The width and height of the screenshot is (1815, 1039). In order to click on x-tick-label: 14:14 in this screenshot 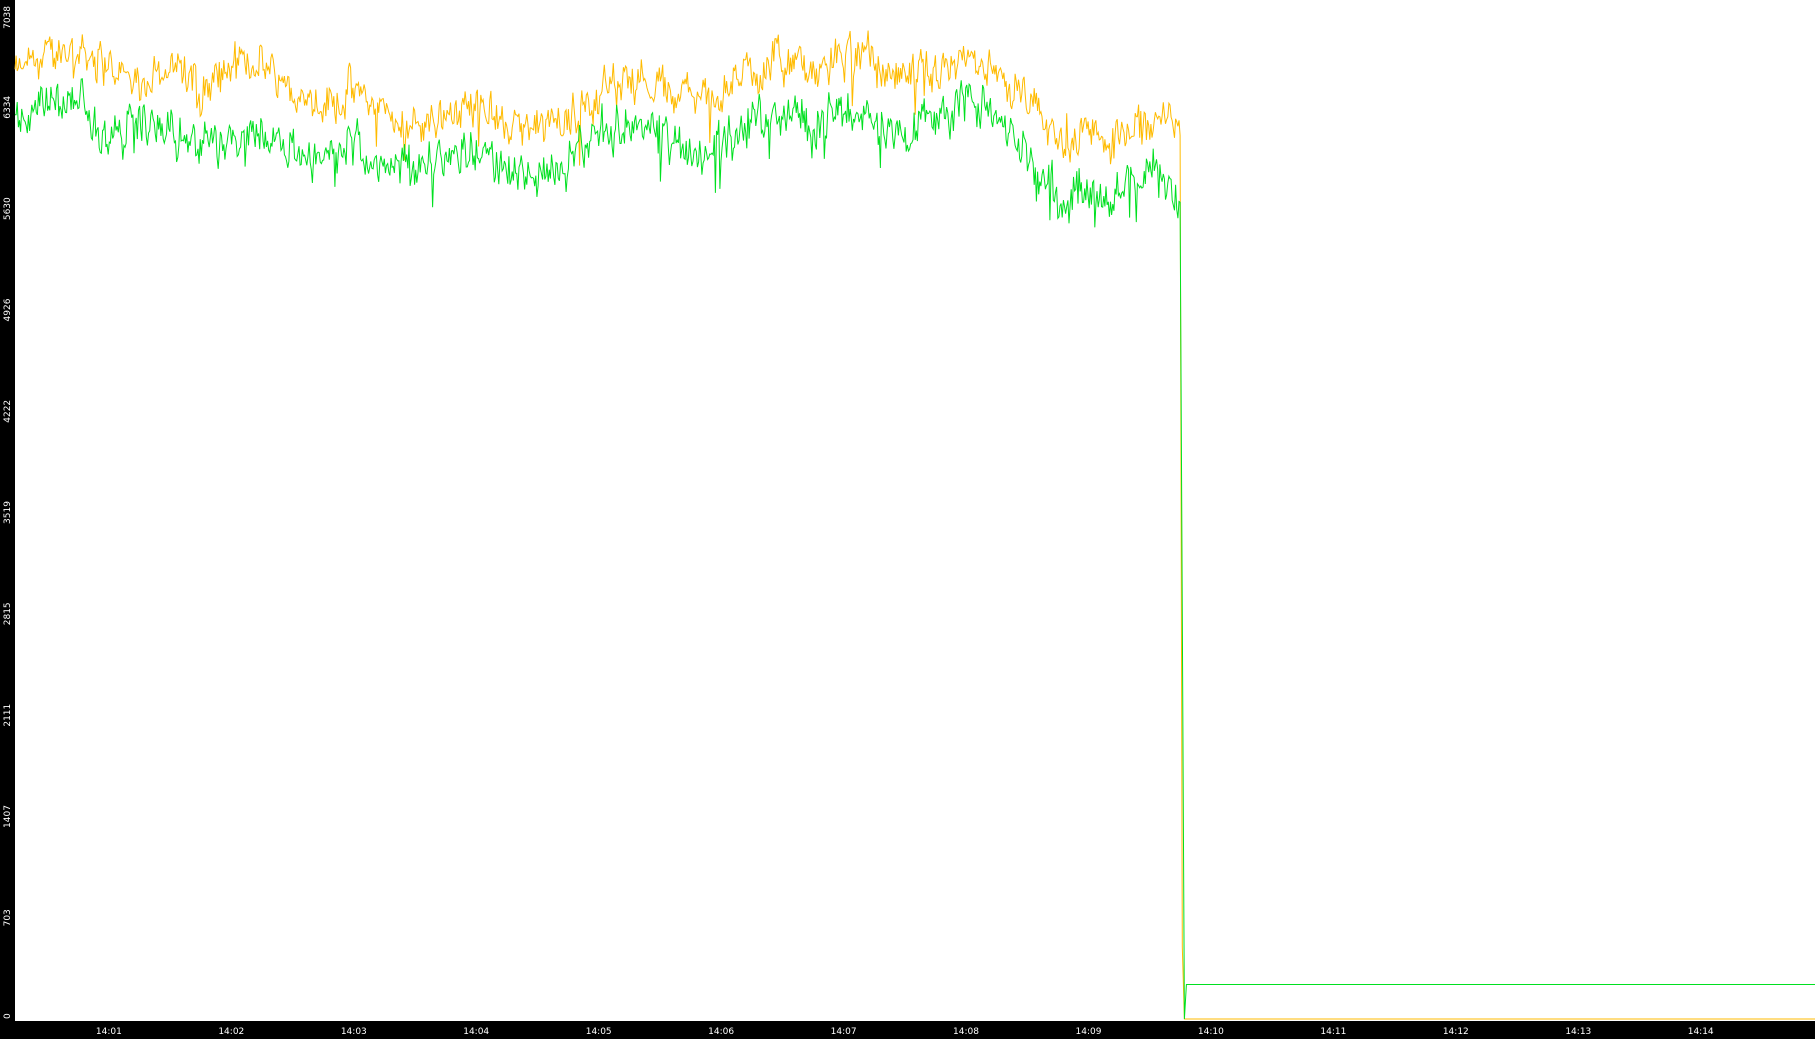, I will do `click(1701, 1032)`.